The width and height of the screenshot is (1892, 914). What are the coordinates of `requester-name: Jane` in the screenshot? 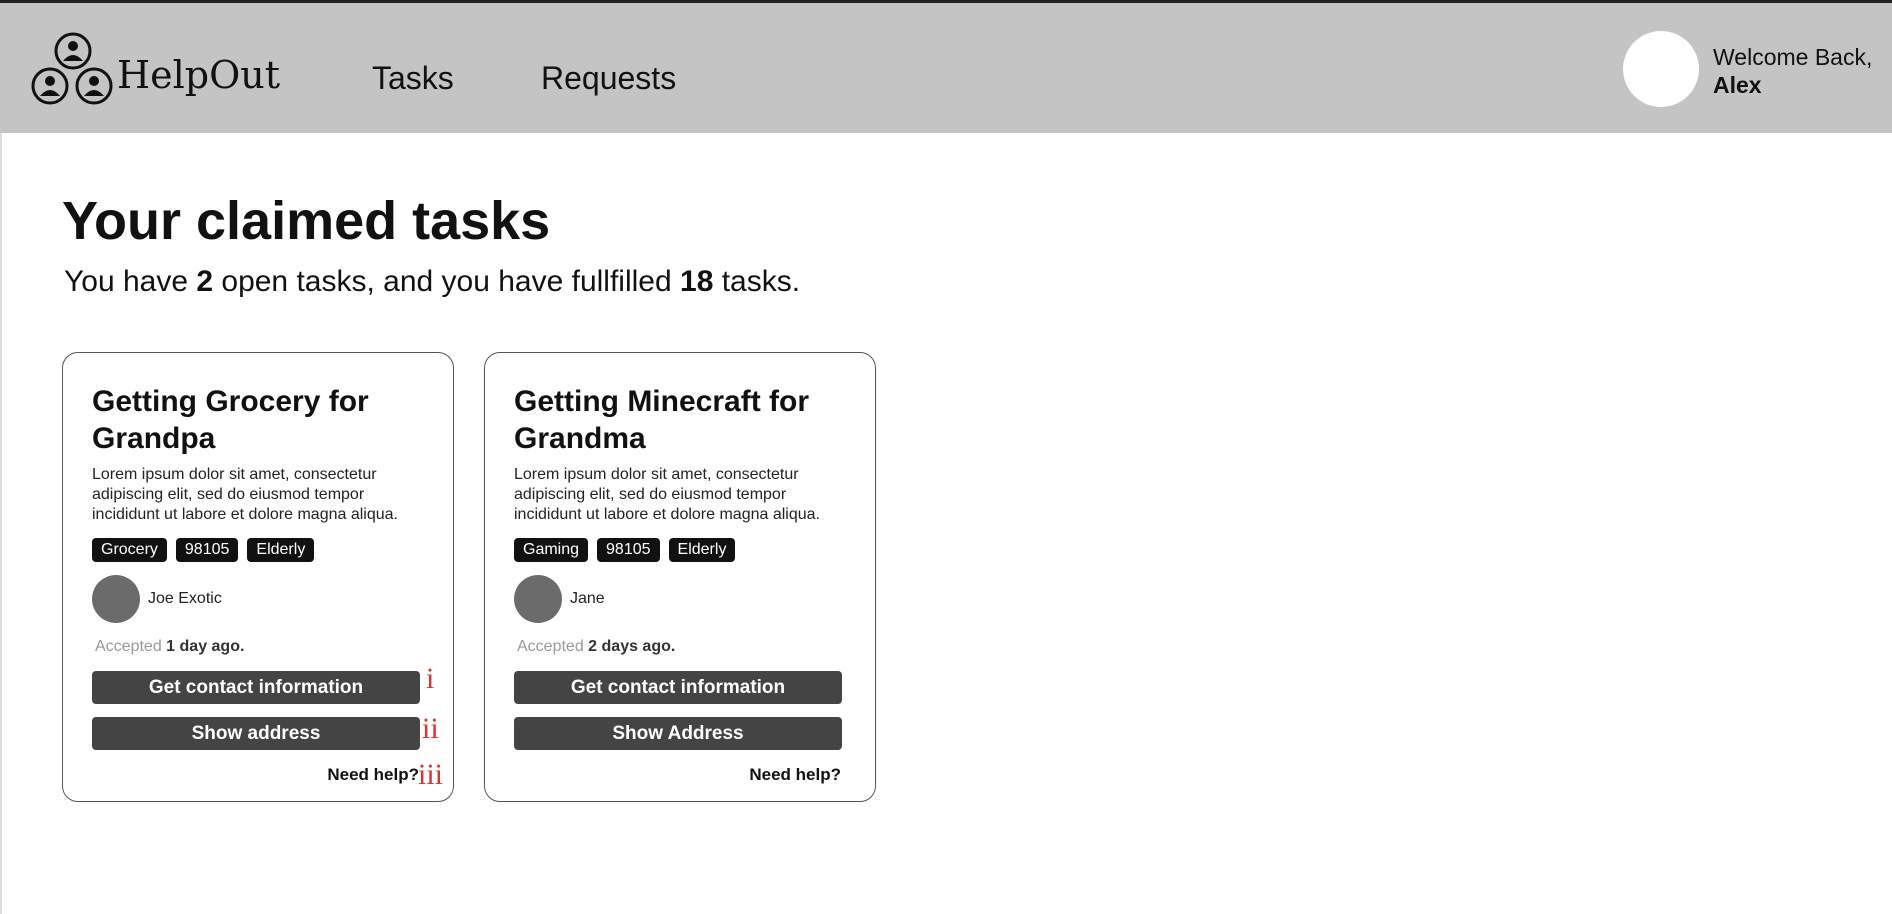 It's located at (587, 598).